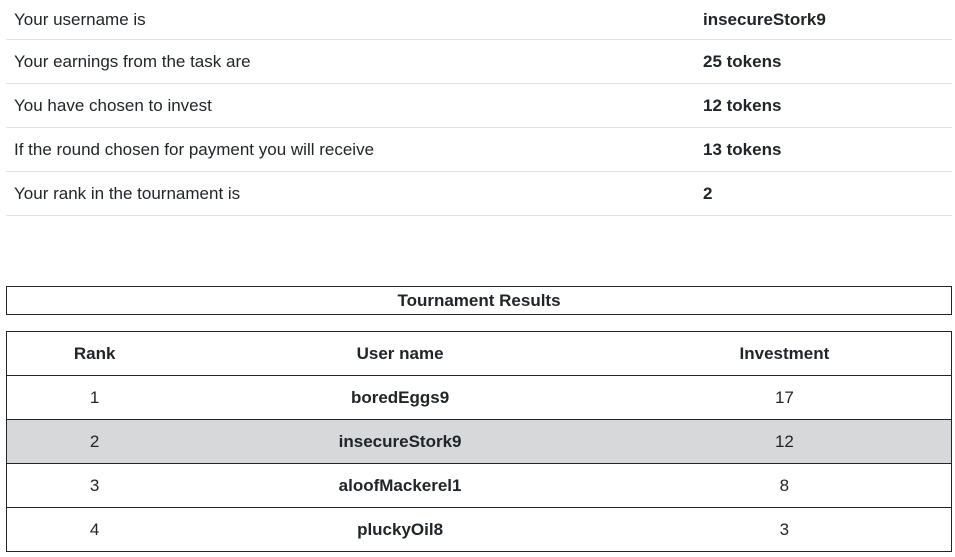  Describe the element at coordinates (132, 61) in the screenshot. I see `summary-label: Your earnings from the task are` at that location.